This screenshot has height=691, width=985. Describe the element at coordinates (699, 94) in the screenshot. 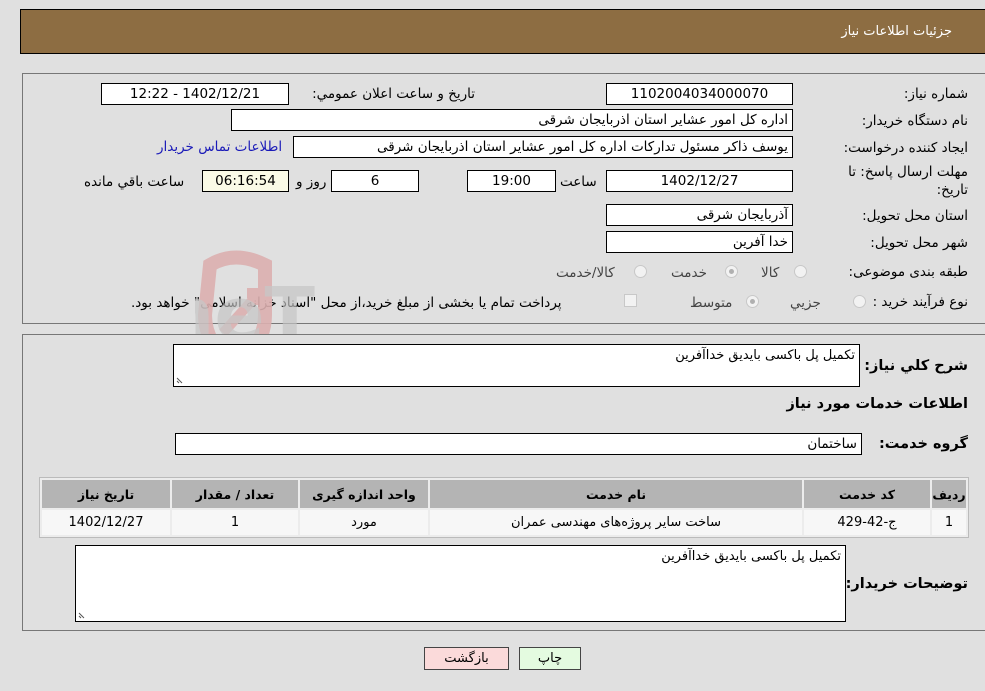

I see `need-number-field: 1102004034000070` at that location.